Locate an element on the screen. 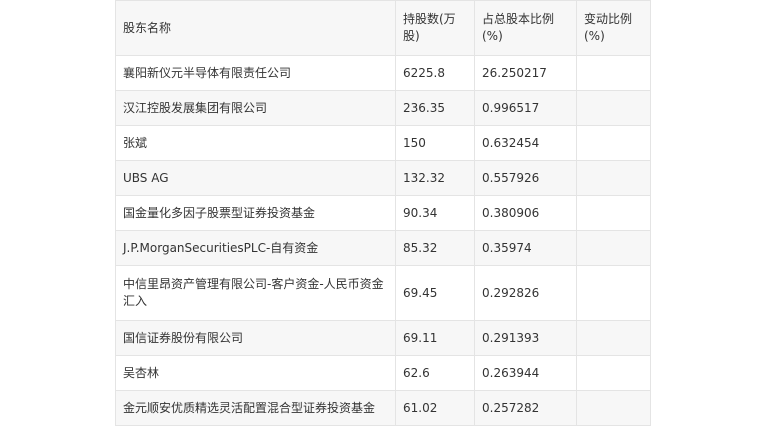 The height and width of the screenshot is (427, 765). cell-shareholder-name: UBS AG is located at coordinates (255, 178).